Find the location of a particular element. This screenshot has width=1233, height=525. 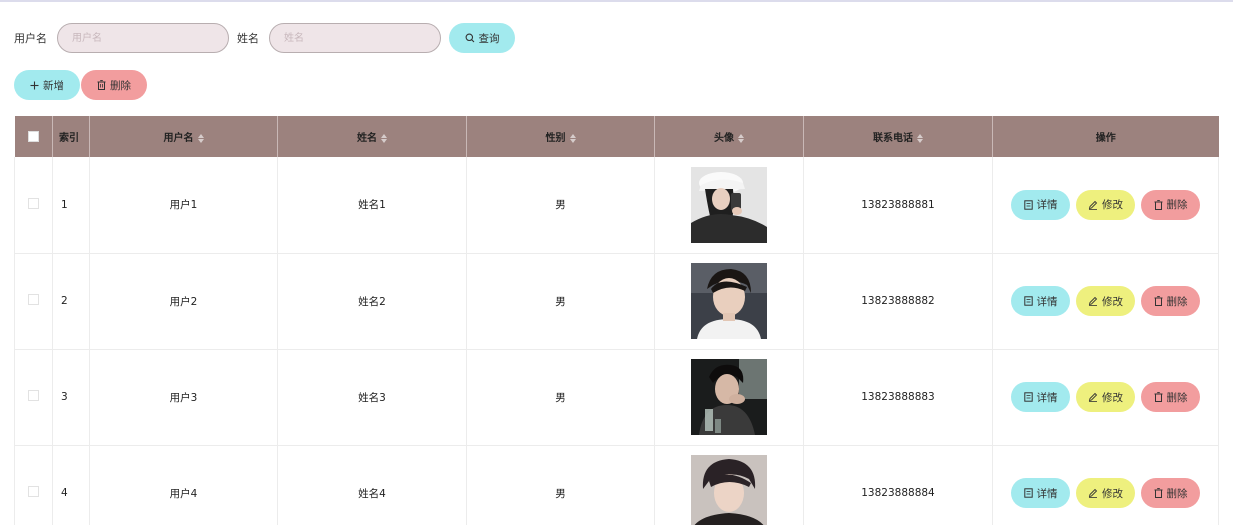

header-select-all is located at coordinates (33, 136).